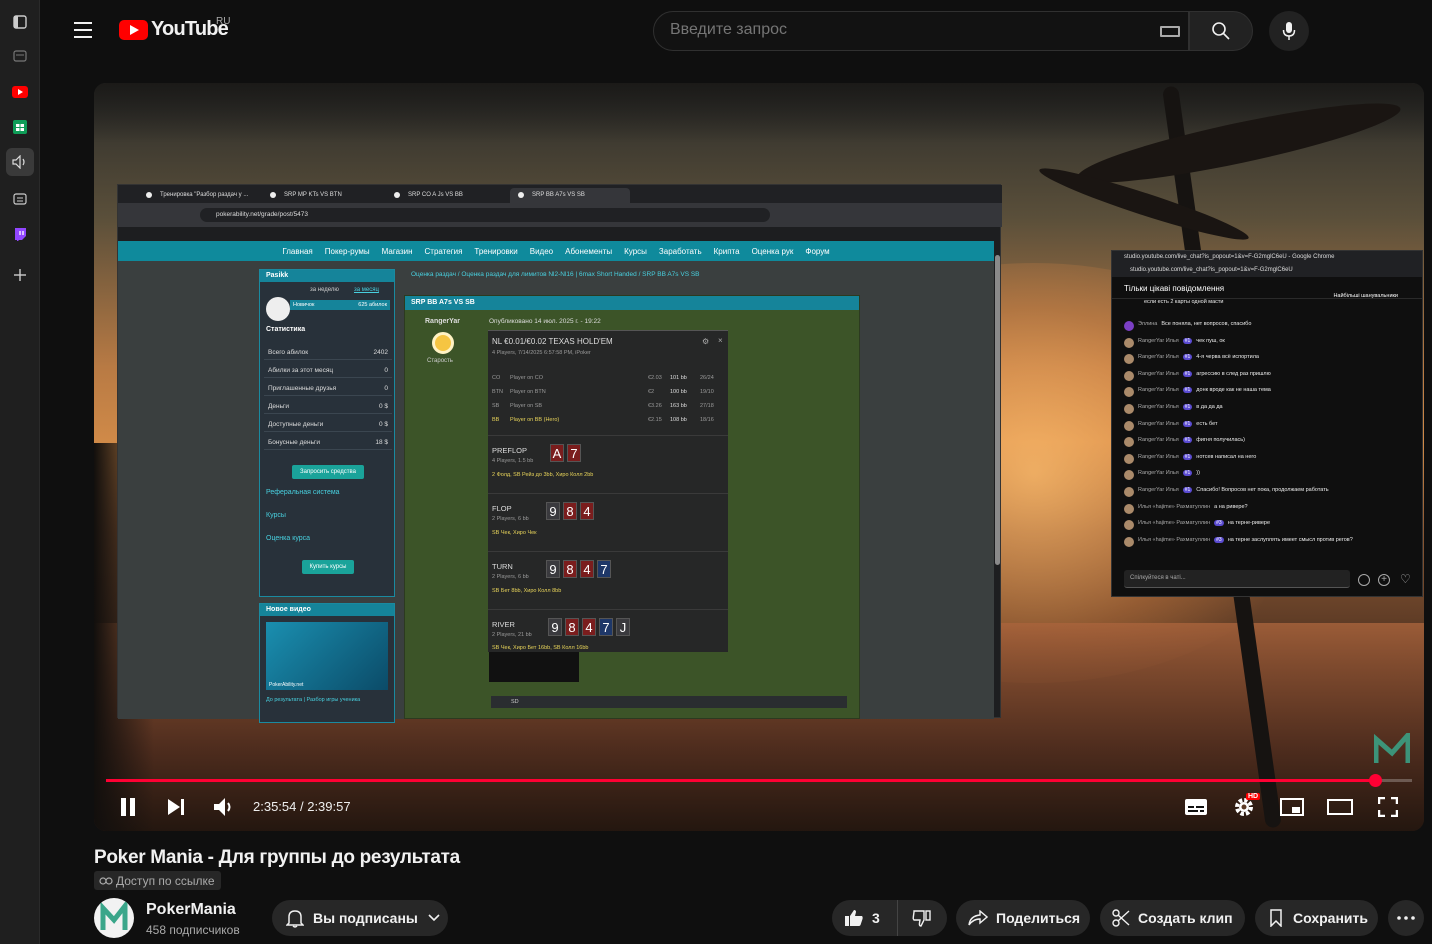 Image resolution: width=1432 pixels, height=944 pixels. I want to click on settings-button: HD, so click(1244, 807).